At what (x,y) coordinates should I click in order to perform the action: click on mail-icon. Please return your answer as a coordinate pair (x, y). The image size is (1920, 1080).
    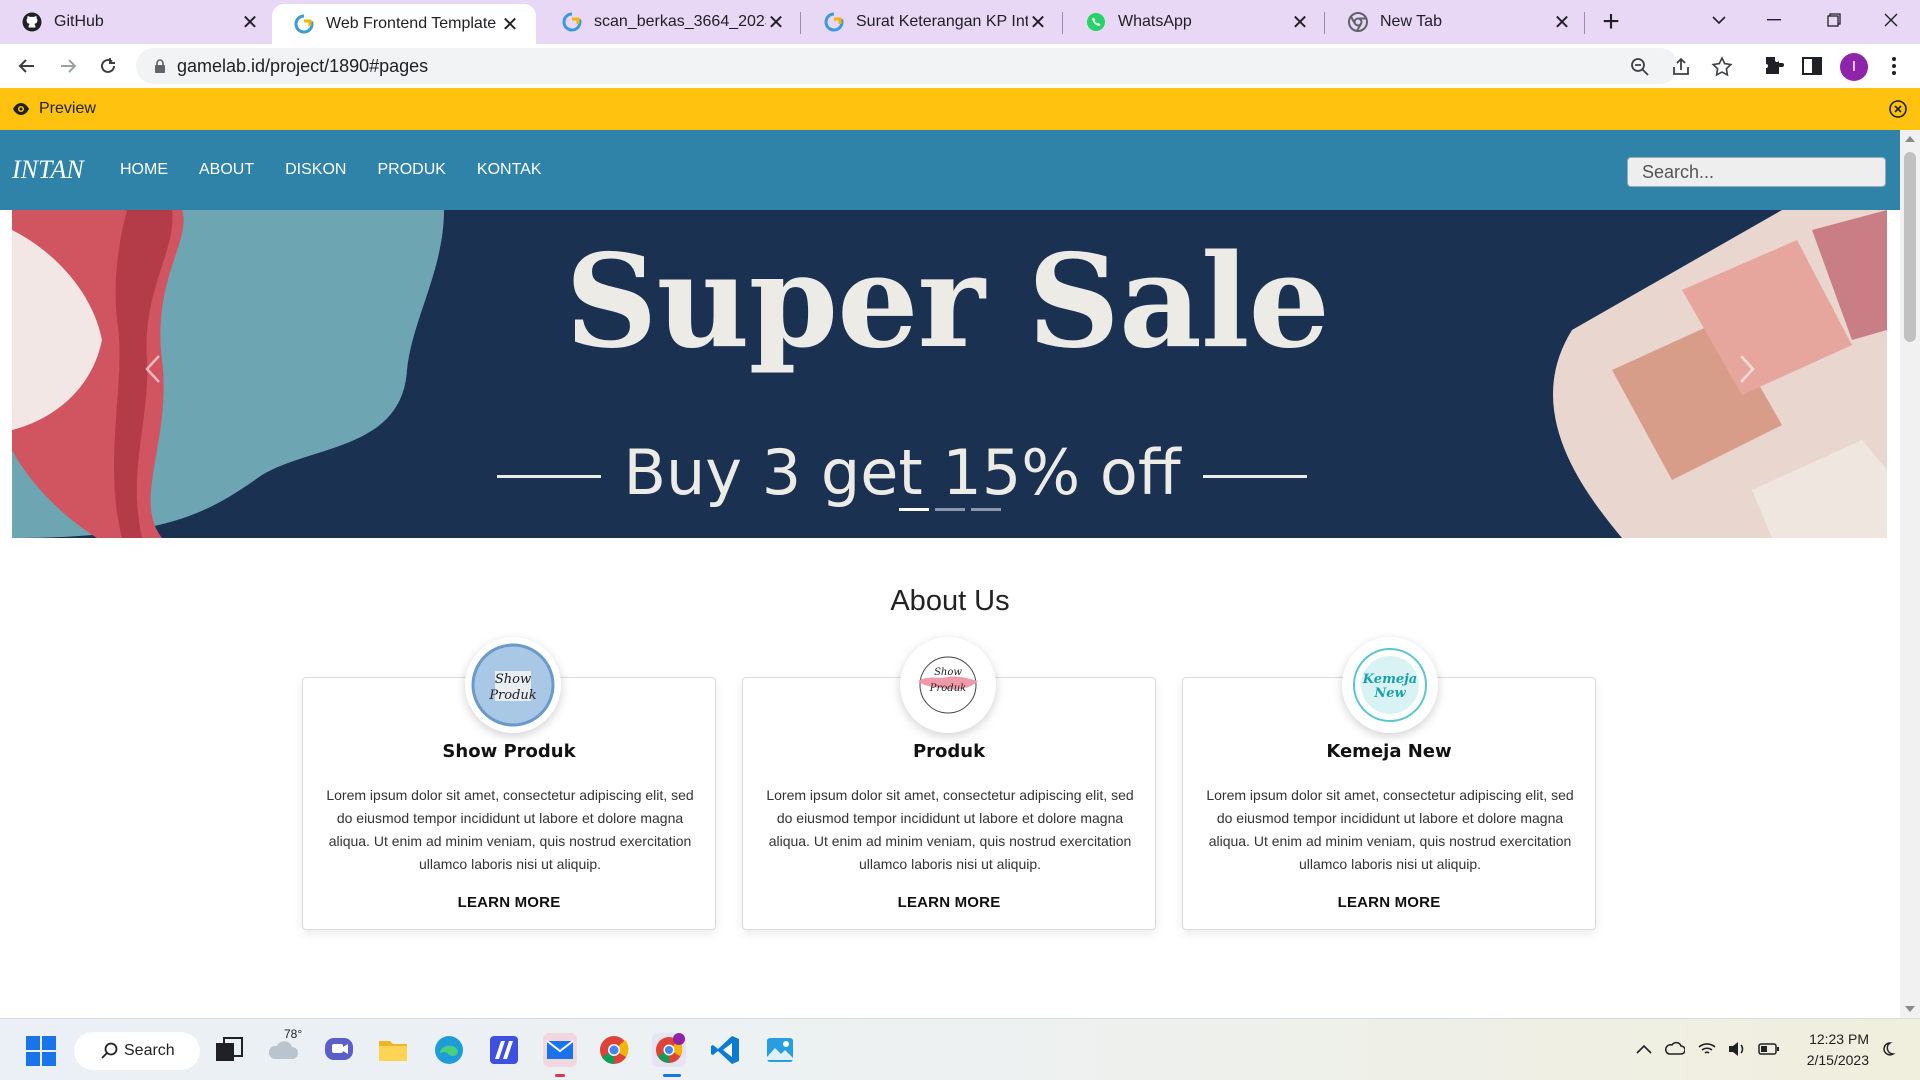
    Looking at the image, I should click on (560, 1050).